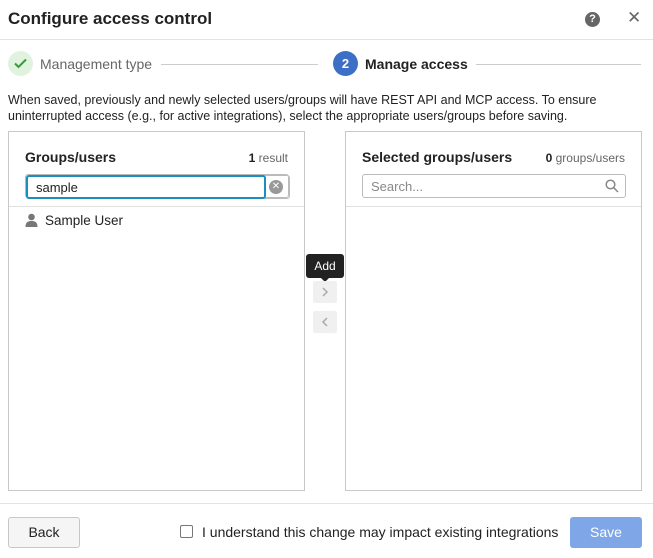 The image size is (653, 558). Describe the element at coordinates (44, 532) in the screenshot. I see `back-button: Back` at that location.